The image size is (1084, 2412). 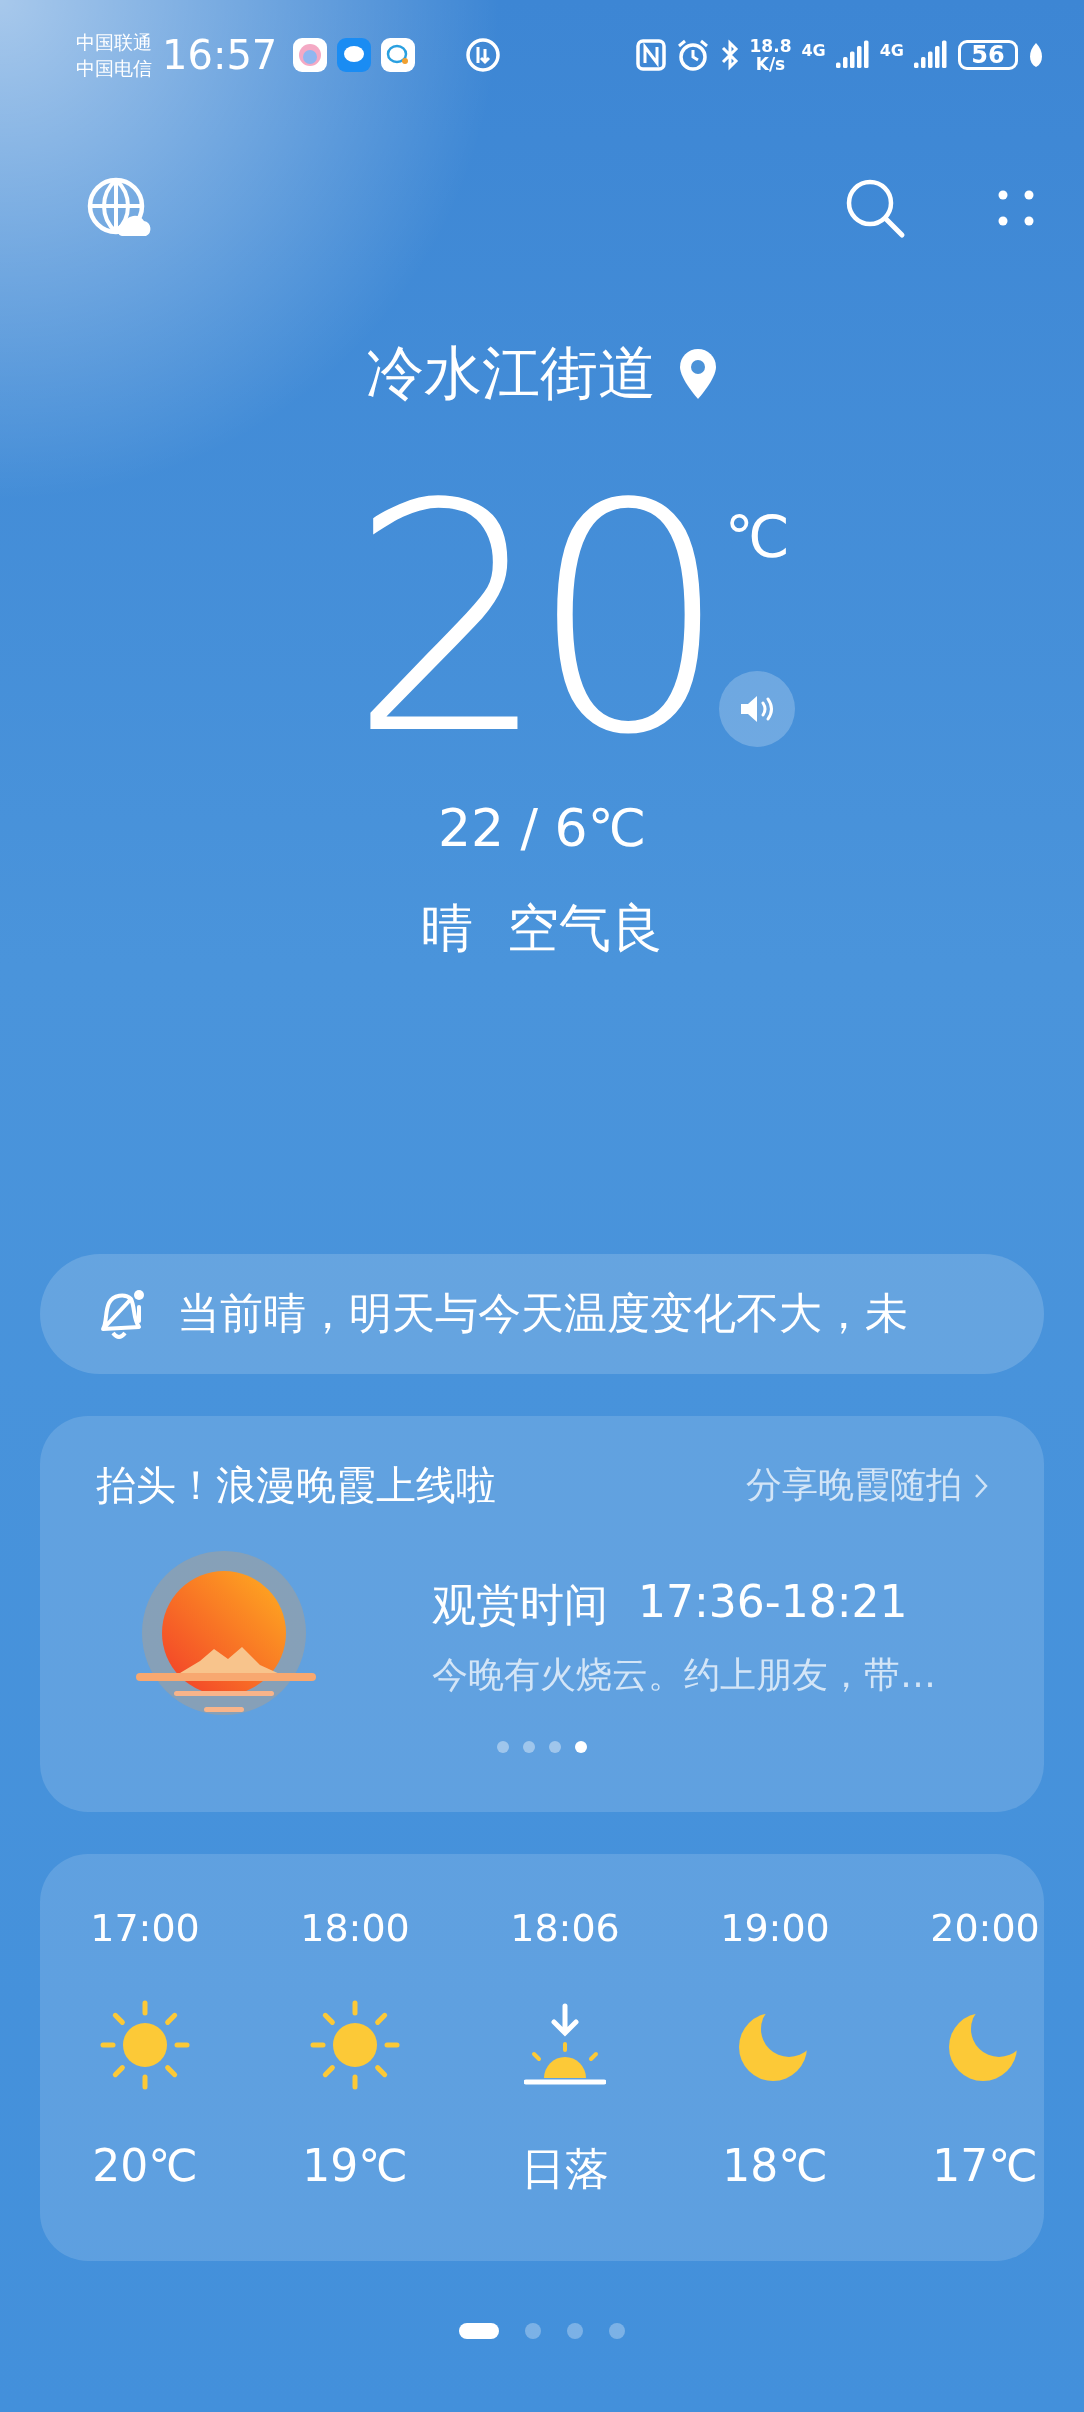 I want to click on message-icon, so click(x=354, y=55).